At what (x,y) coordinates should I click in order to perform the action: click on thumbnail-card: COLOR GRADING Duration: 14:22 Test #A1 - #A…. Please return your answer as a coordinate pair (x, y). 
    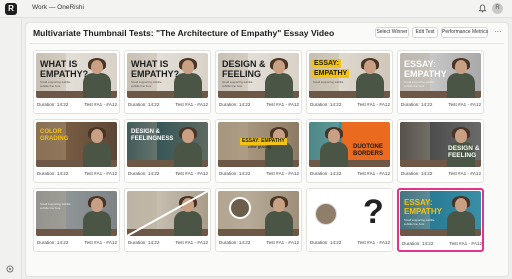
    Looking at the image, I should click on (76, 151).